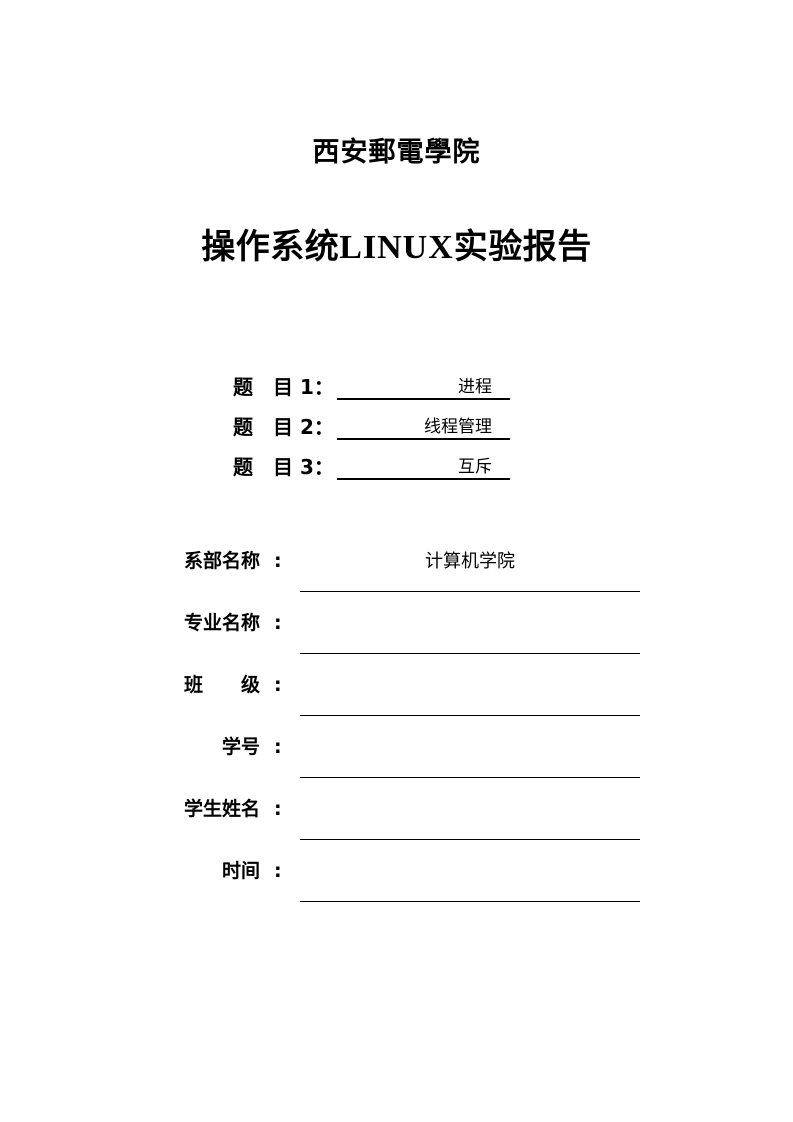 The image size is (793, 1122). I want to click on info-label-class: 班 级, so click(221, 685).